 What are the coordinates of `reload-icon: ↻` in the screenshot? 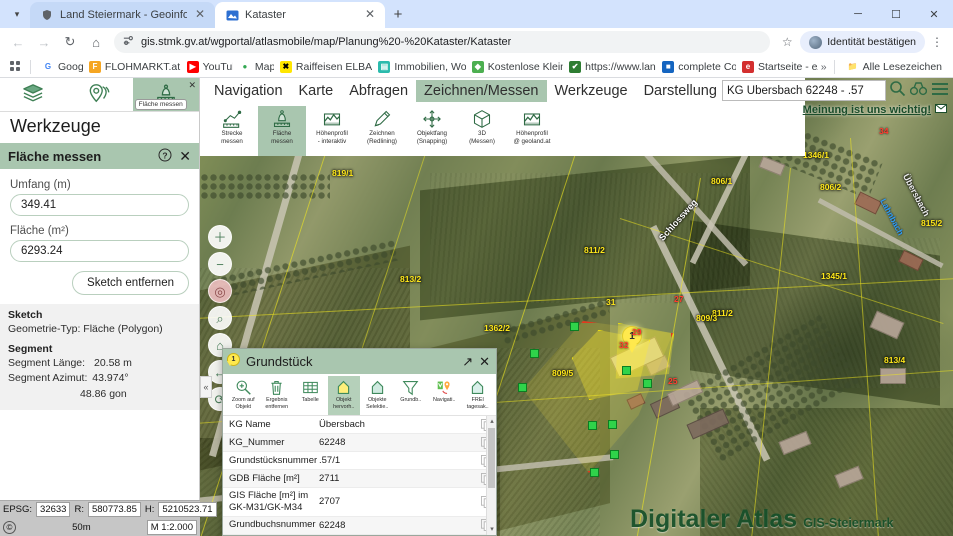 It's located at (70, 42).